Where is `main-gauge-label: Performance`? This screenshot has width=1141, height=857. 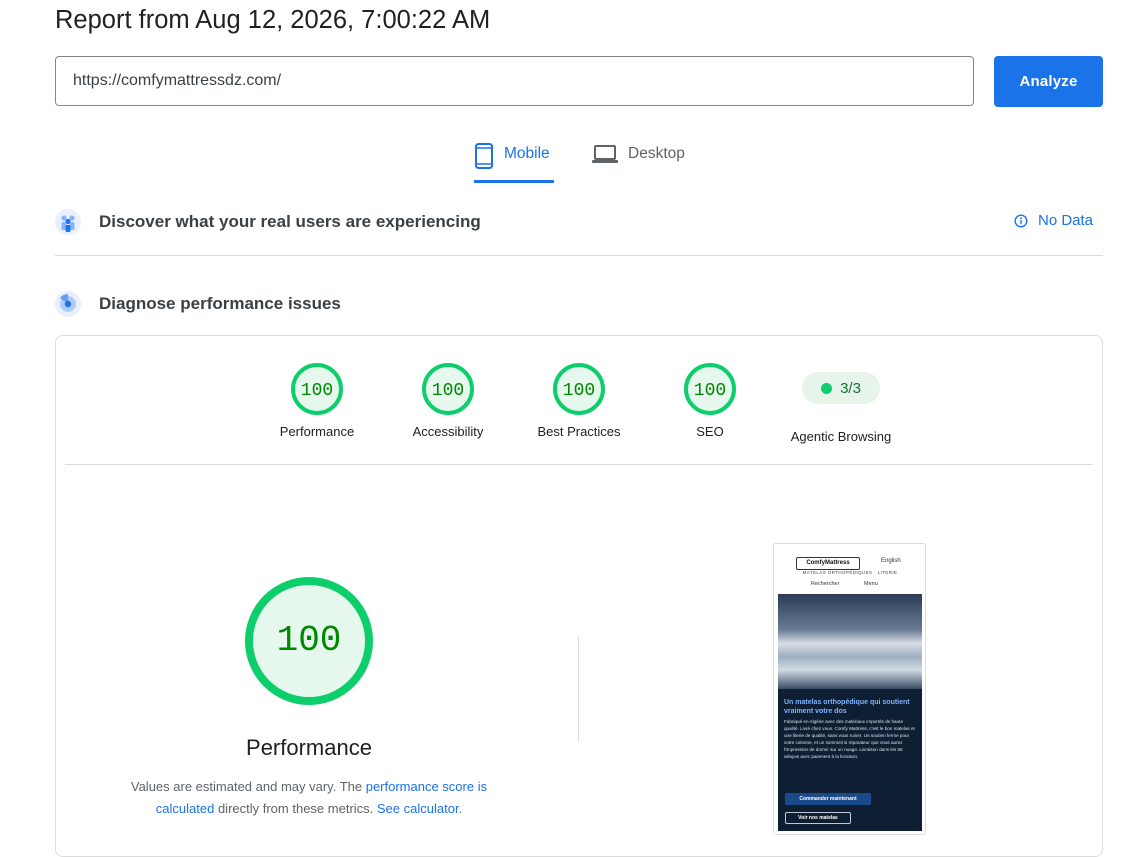
main-gauge-label: Performance is located at coordinates (309, 747).